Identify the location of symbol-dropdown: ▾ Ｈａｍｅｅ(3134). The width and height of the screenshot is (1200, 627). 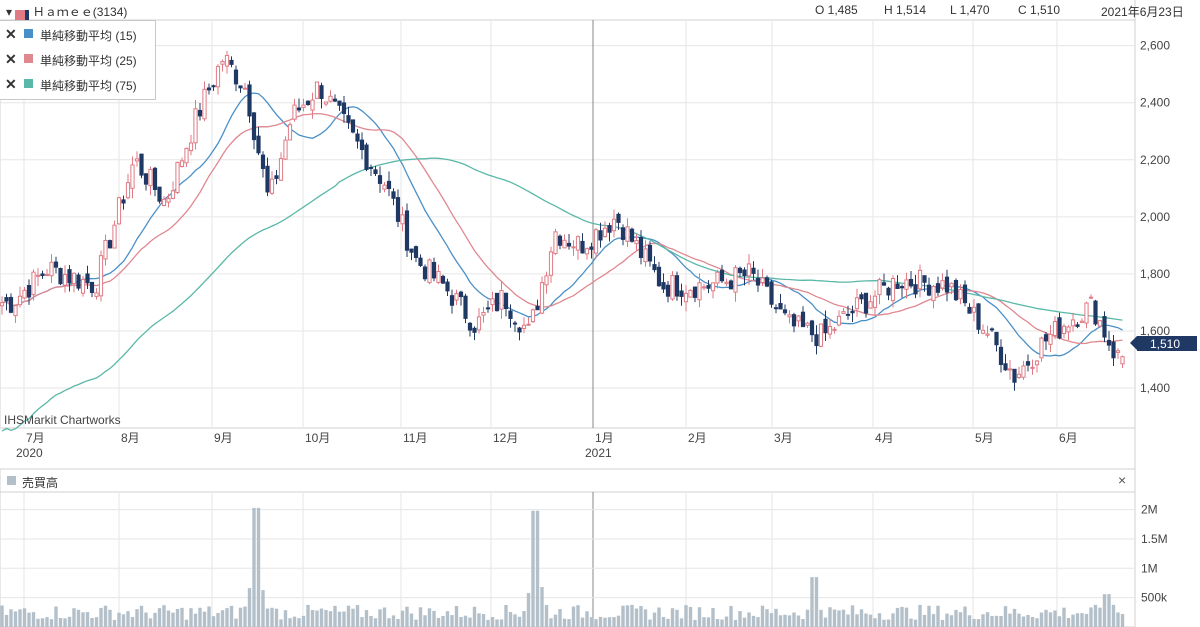
(66, 11).